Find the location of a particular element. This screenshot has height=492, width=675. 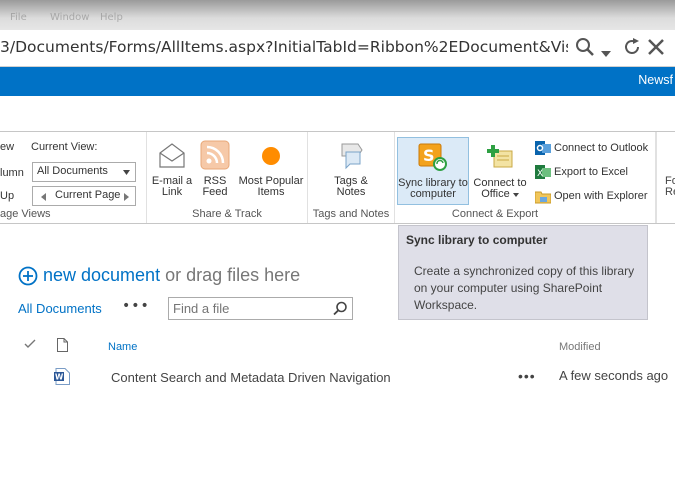

connect-office-label-2: Office is located at coordinates (495, 194).